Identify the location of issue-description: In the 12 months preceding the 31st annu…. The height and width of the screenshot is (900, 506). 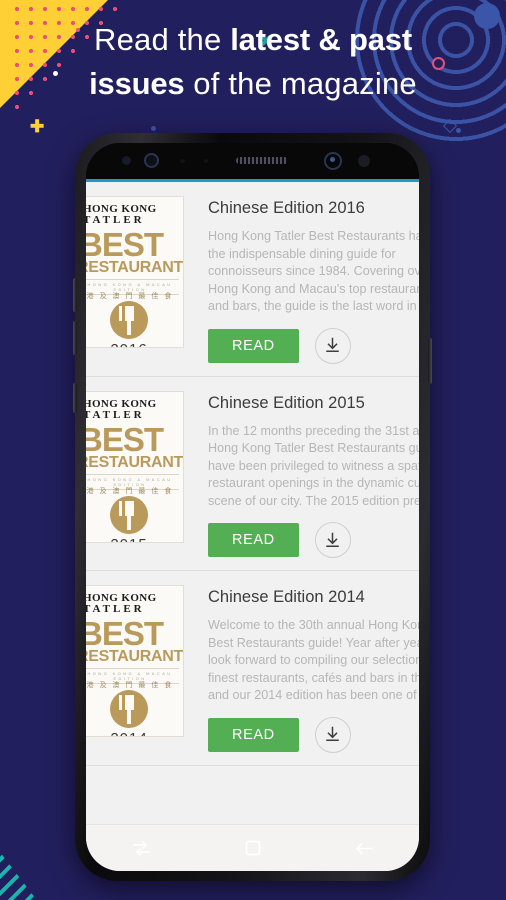
(313, 465).